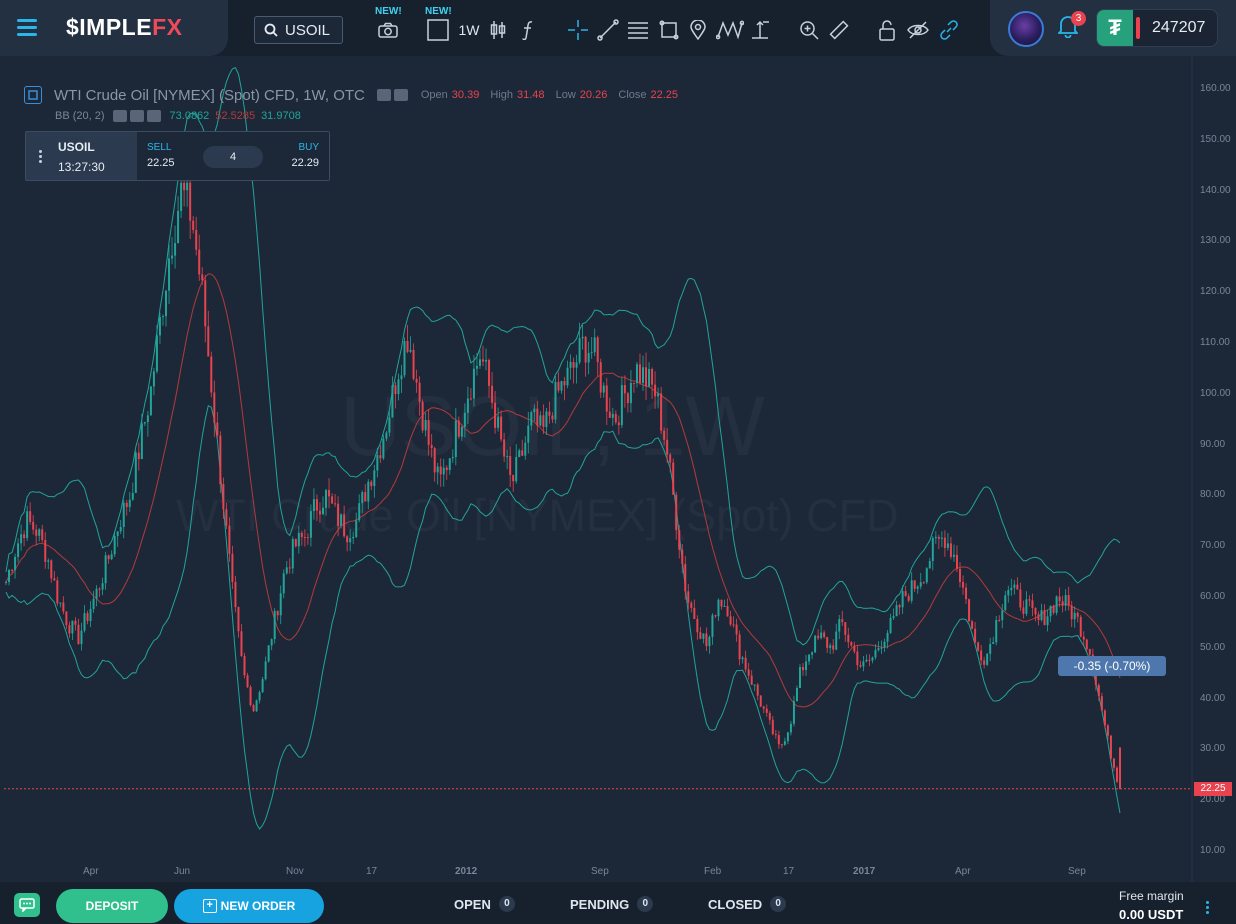 The image size is (1236, 924). Describe the element at coordinates (789, 871) in the screenshot. I see `x-tick-label: 17` at that location.